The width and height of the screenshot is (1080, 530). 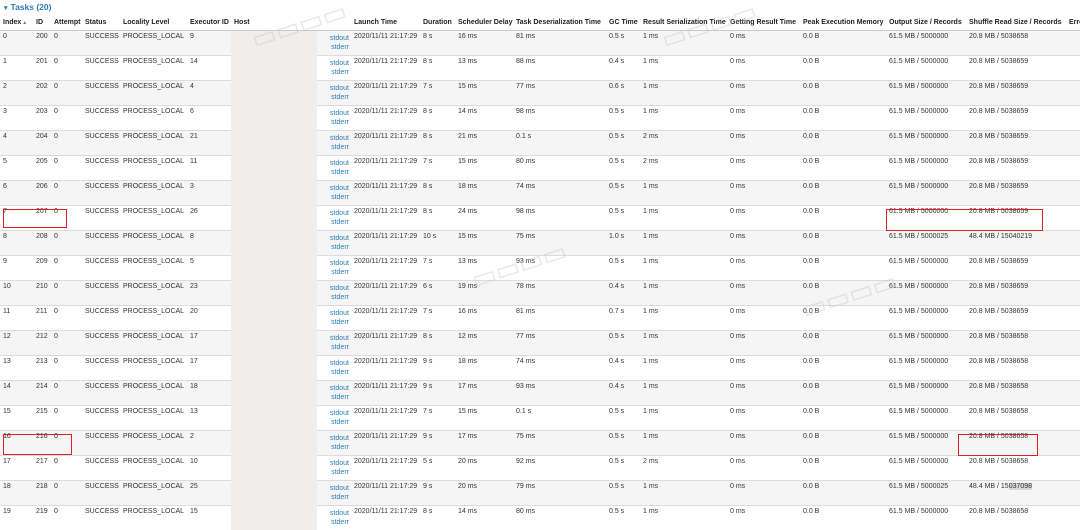 What do you see at coordinates (559, 343) in the screenshot?
I see `cell-deser: 77 ms` at bounding box center [559, 343].